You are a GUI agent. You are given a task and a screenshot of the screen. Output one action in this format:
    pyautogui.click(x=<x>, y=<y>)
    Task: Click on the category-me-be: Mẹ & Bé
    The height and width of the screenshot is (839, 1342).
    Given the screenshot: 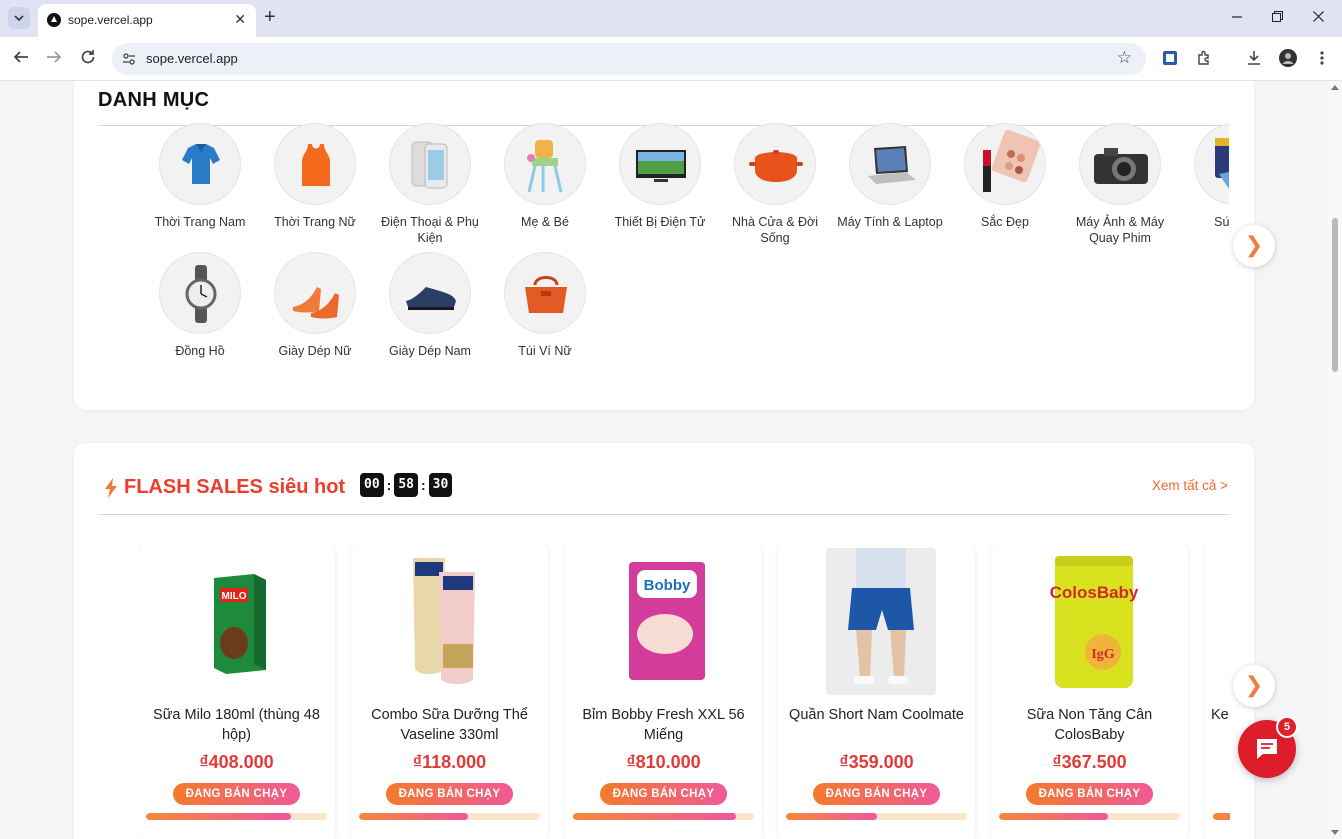 What is the action you would take?
    pyautogui.click(x=545, y=177)
    